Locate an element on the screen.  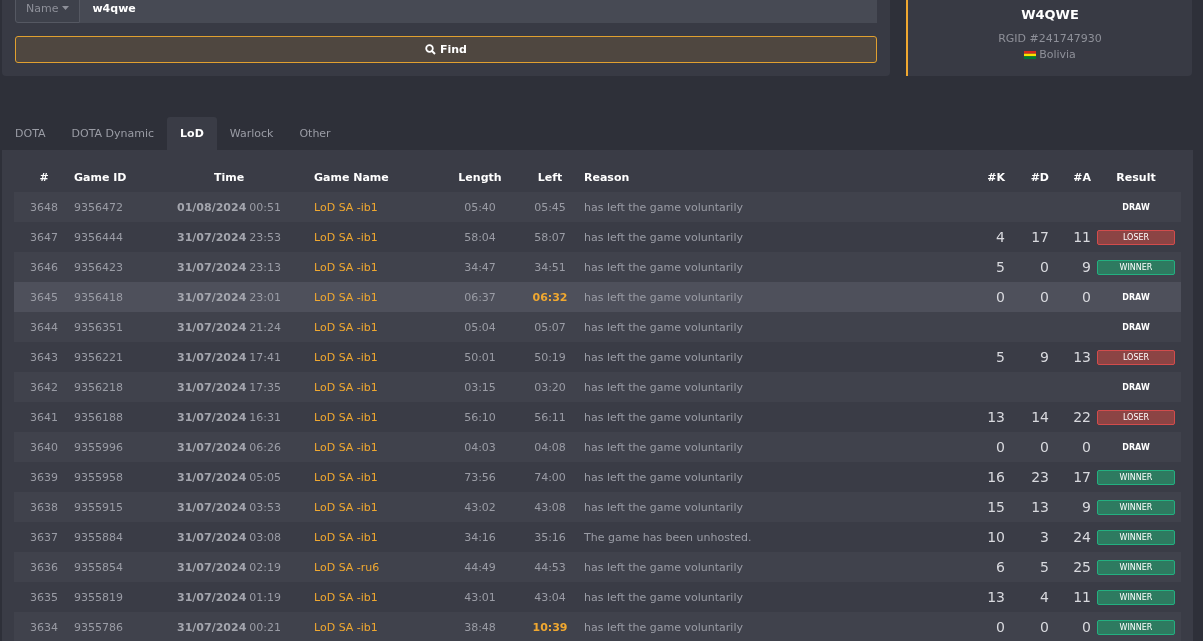
table-cell-text: 43:04 is located at coordinates (550, 597).